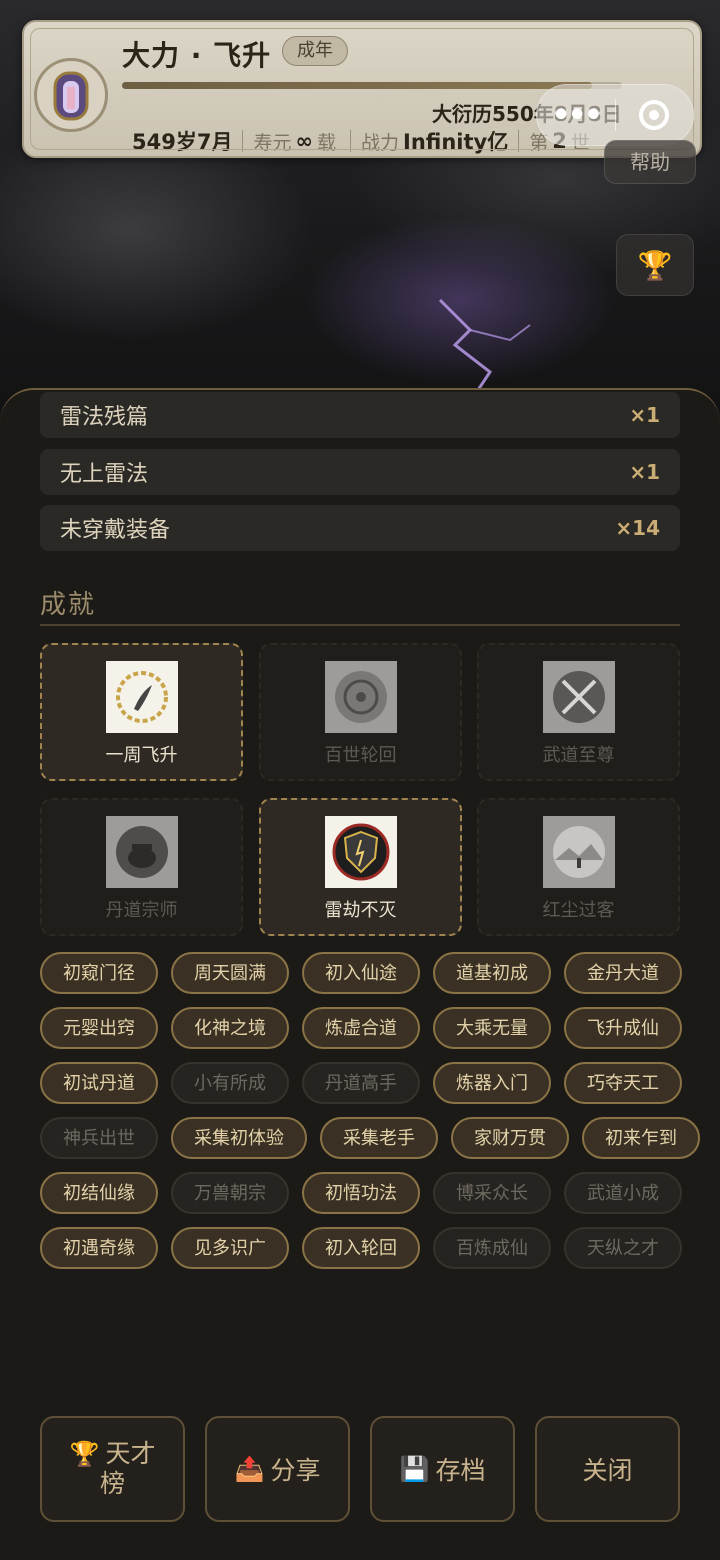  I want to click on achievement-card: 丹道宗师, so click(141, 867).